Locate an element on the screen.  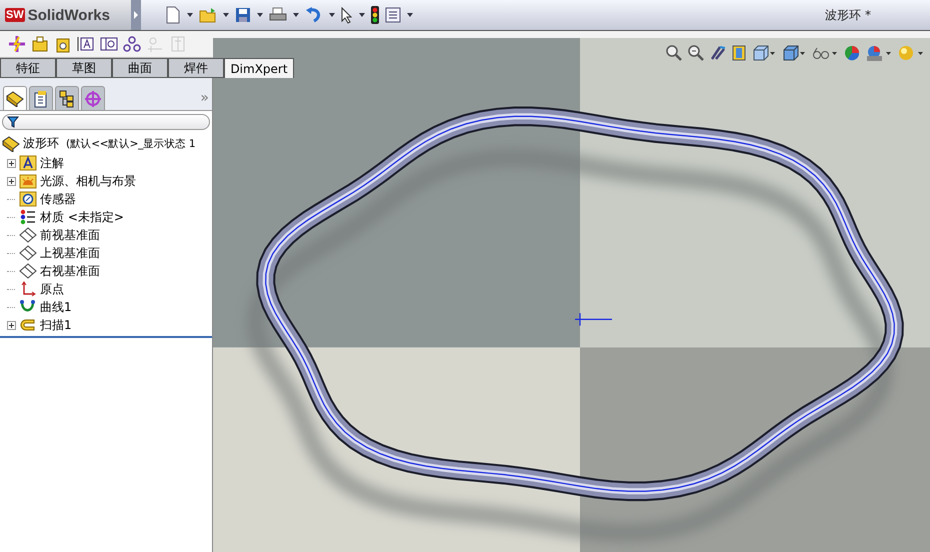
command-tab: 焊件 is located at coordinates (196, 68).